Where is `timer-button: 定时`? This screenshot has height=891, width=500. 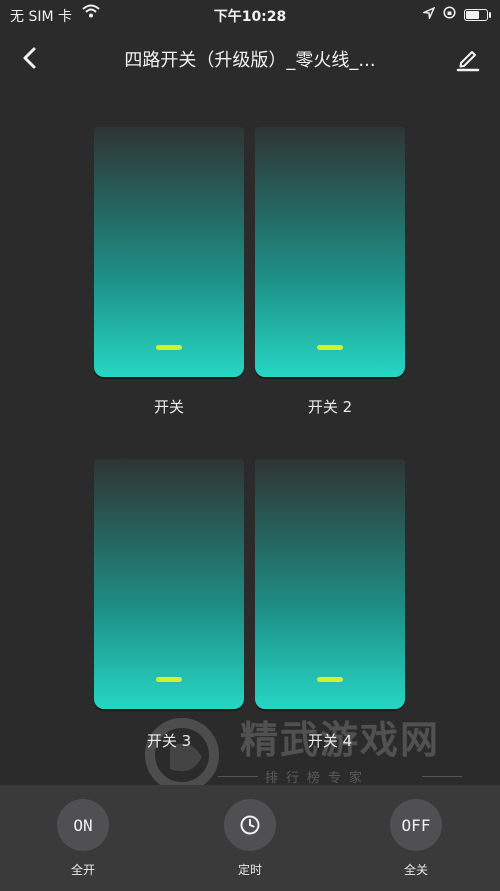
timer-button: 定时 is located at coordinates (250, 838).